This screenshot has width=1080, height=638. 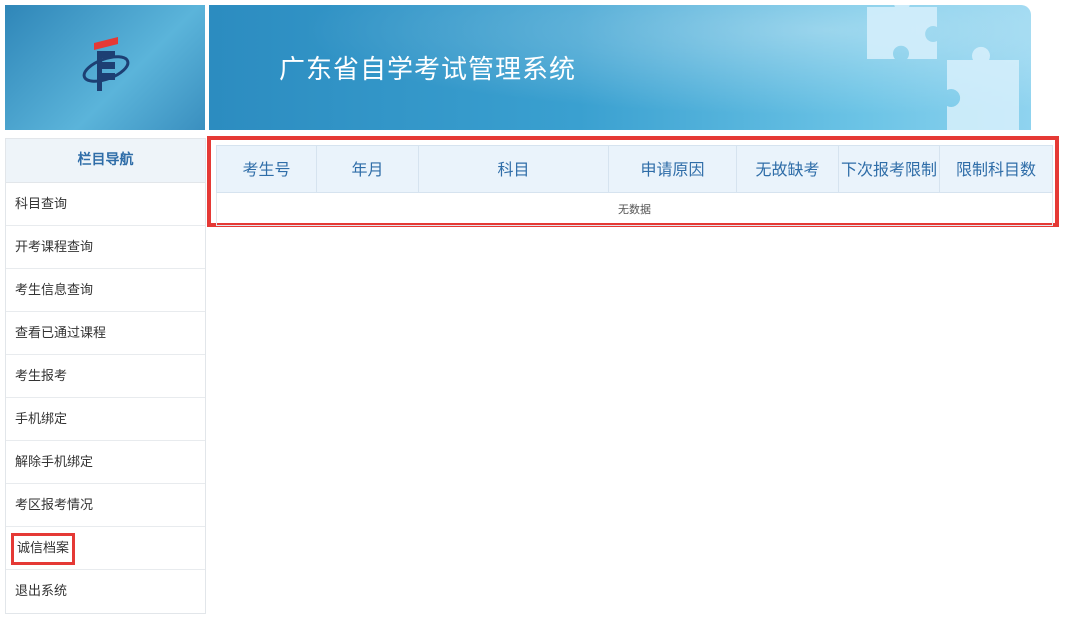 I want to click on integrity-record-table: 考生号 年月 科目 申请原因 无故缺考 下次报考限制 限制科目数 无数据, so click(x=634, y=185).